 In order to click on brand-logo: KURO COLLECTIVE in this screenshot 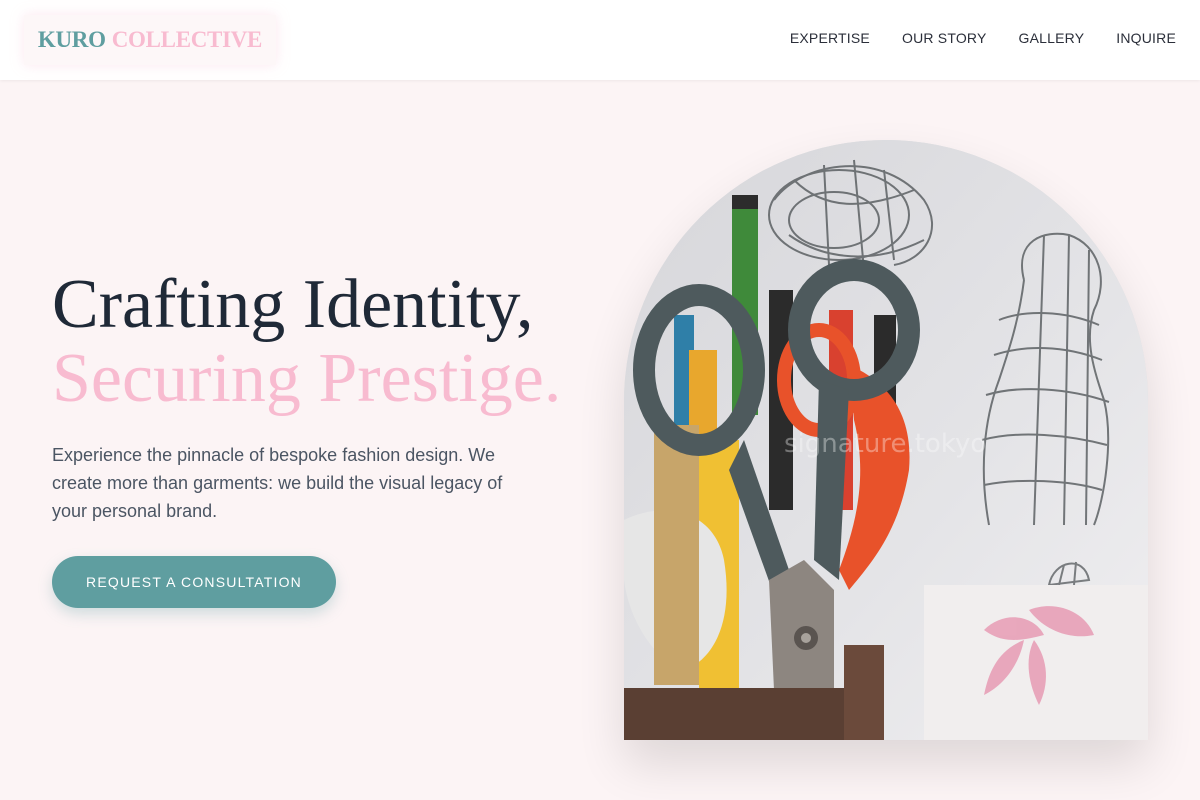, I will do `click(150, 40)`.